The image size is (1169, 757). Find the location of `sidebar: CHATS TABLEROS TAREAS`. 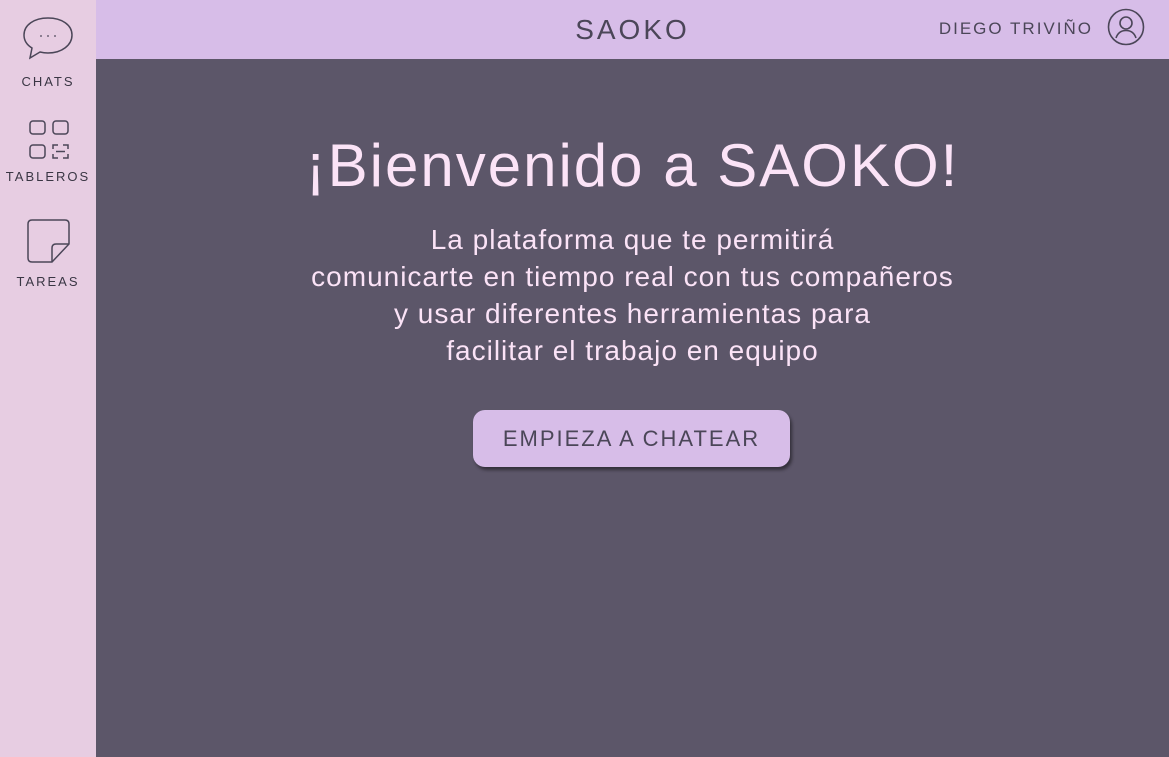

sidebar: CHATS TABLEROS TAREAS is located at coordinates (48, 378).